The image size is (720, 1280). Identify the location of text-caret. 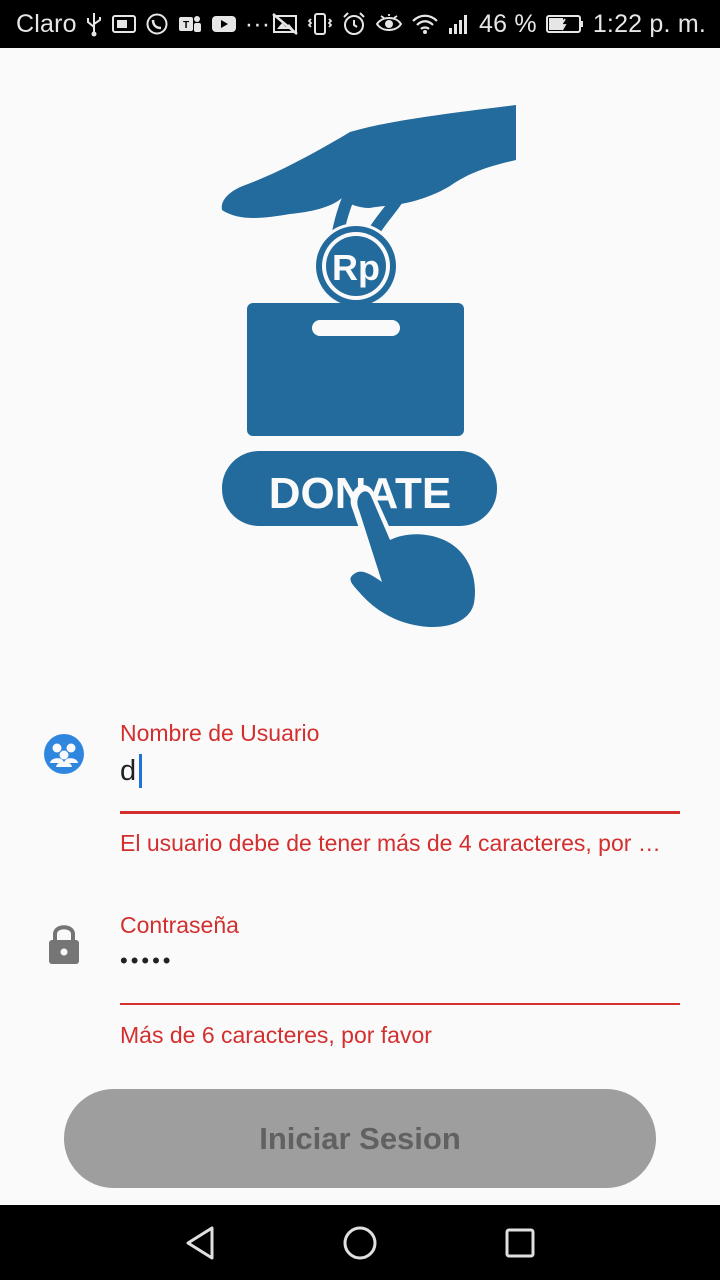
(141, 771).